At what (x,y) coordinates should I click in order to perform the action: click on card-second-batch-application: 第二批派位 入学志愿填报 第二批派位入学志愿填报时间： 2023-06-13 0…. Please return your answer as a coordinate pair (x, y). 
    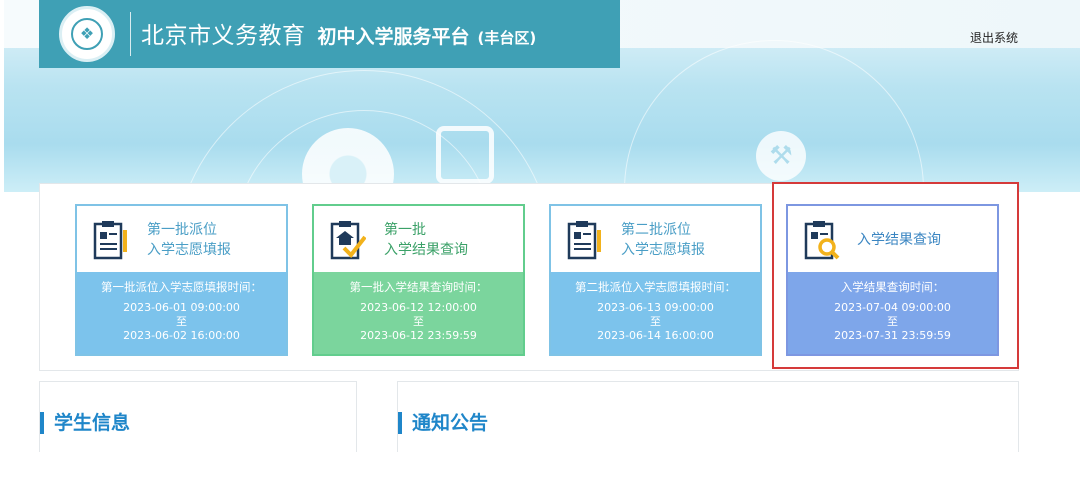
    Looking at the image, I should click on (655, 280).